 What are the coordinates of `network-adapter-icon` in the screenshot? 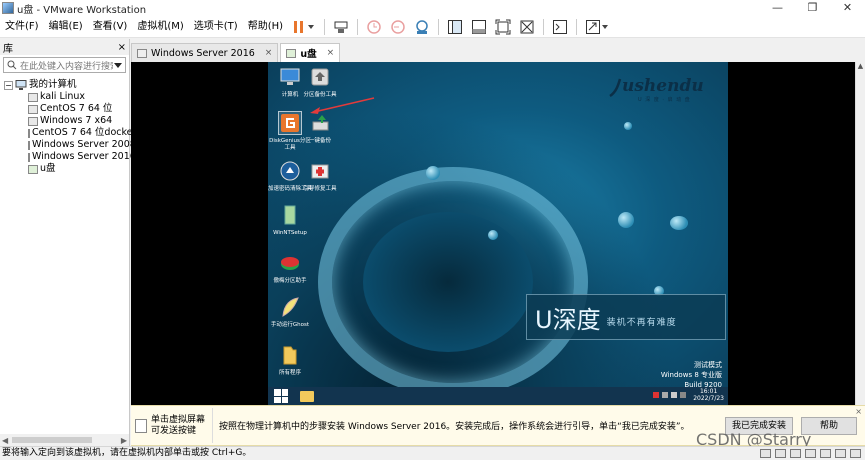 It's located at (810, 453).